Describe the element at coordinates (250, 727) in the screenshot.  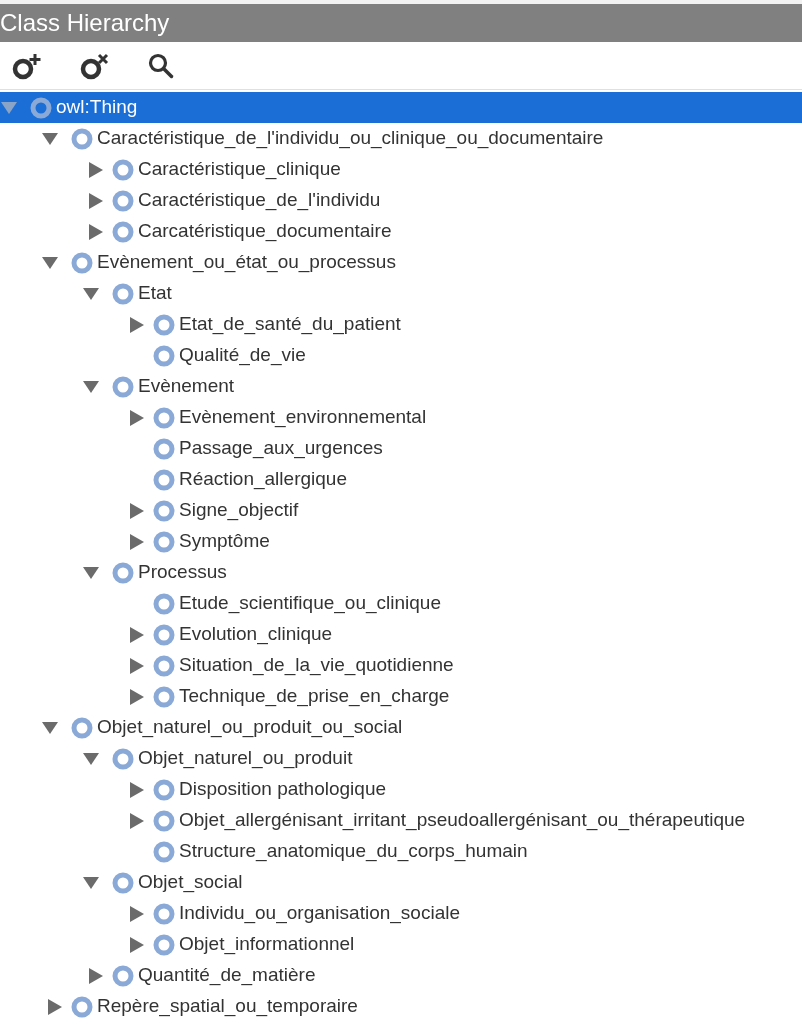
I see `class-label: Objet_naturel_ou_produit_ou_social` at that location.